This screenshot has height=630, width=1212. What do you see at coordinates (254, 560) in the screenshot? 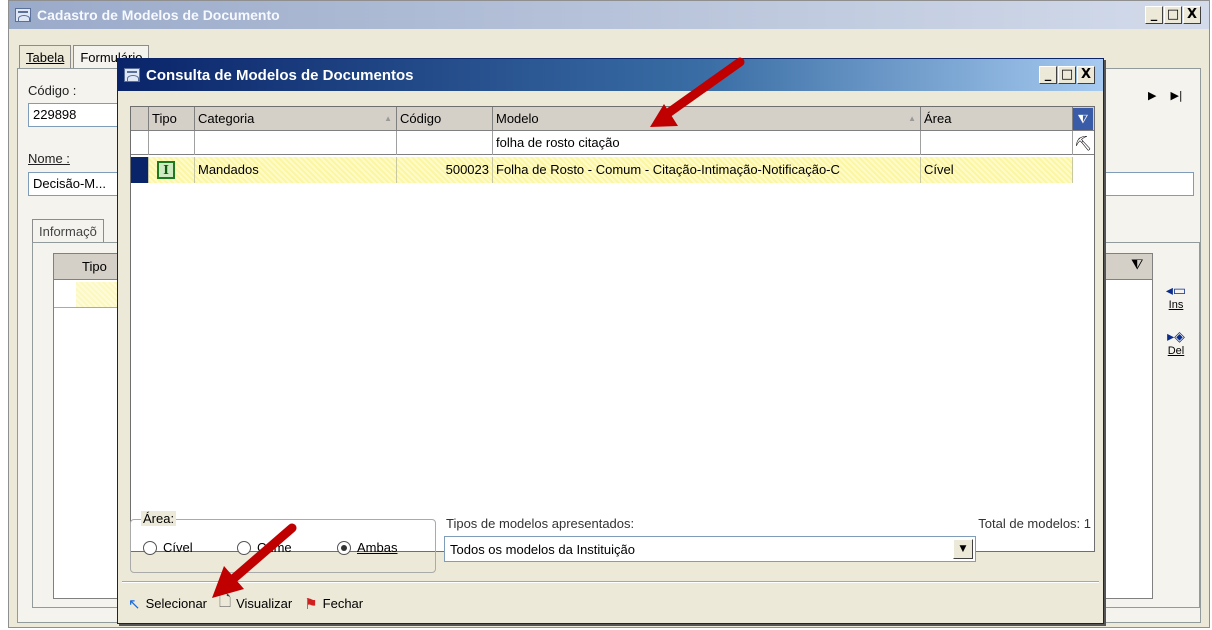
I see `annotation-arrow-selecionar` at bounding box center [254, 560].